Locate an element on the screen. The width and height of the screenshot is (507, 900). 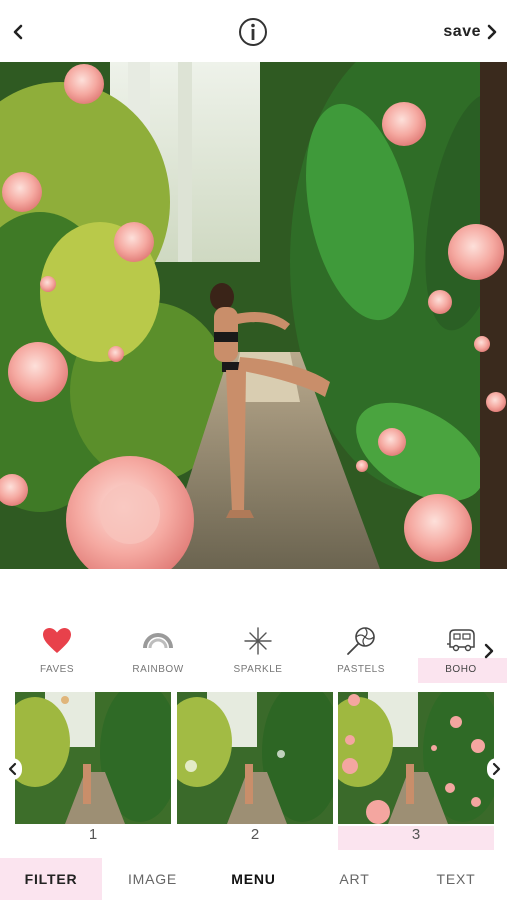
save-button: save is located at coordinates (470, 32).